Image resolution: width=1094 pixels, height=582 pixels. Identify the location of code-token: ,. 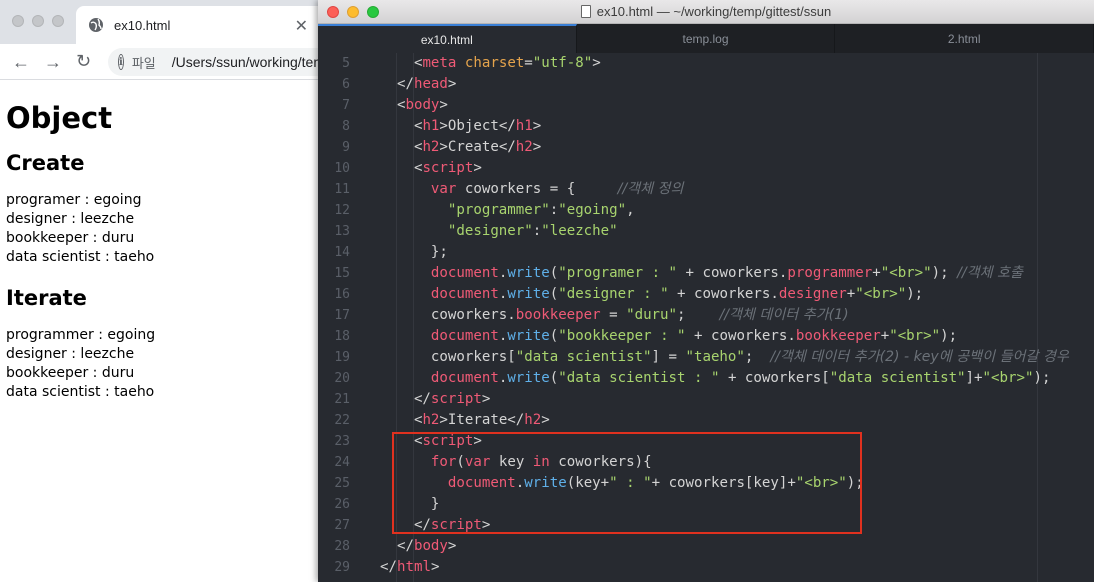
(630, 210).